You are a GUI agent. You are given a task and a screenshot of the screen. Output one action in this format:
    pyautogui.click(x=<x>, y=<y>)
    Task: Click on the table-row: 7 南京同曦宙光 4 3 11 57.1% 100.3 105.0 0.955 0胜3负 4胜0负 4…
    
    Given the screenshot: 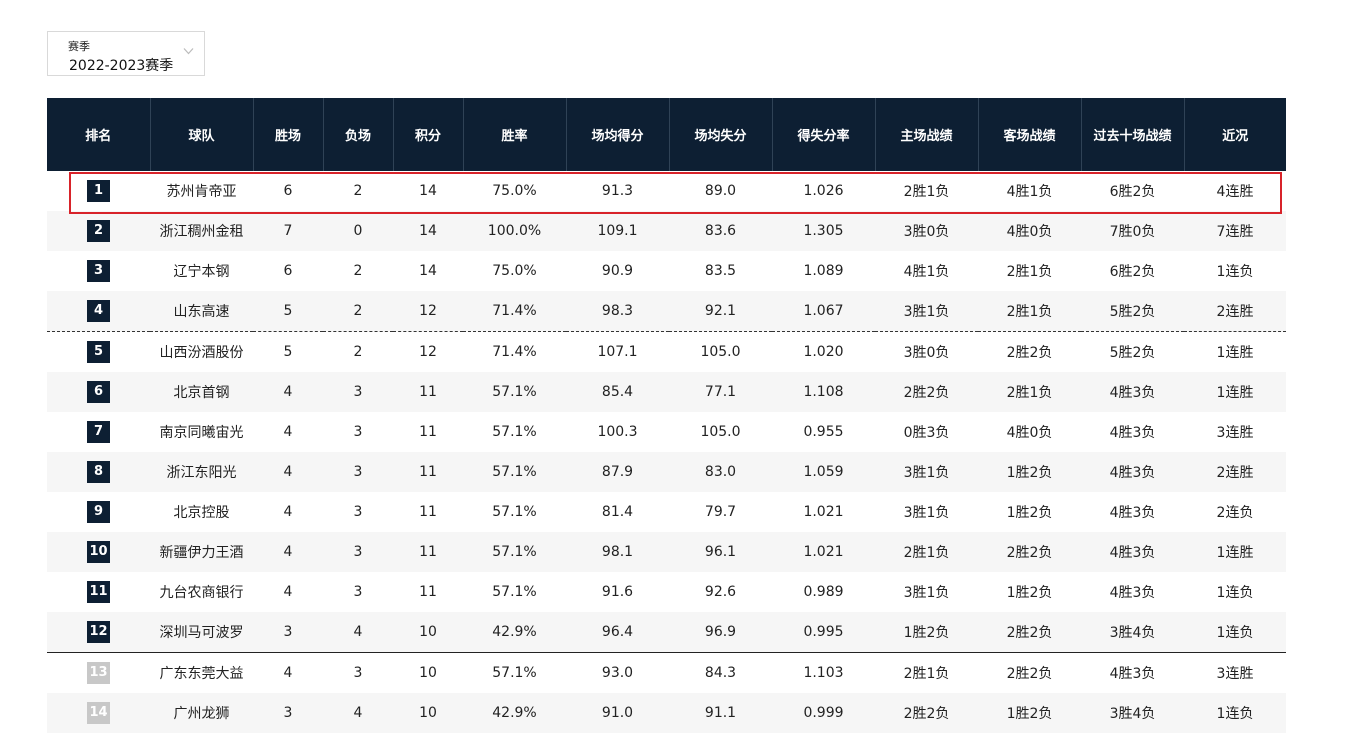 What is the action you would take?
    pyautogui.click(x=666, y=432)
    